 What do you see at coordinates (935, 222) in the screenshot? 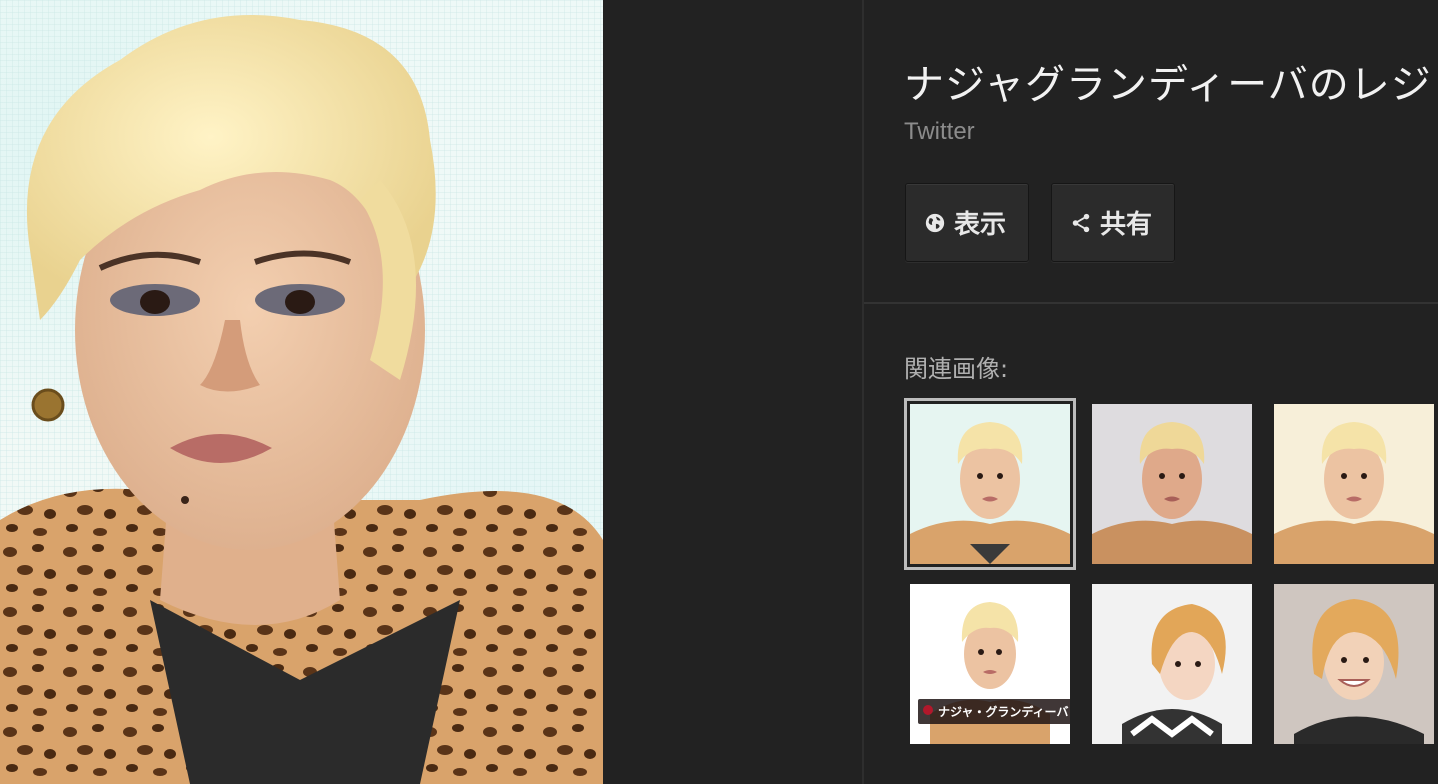
I see `globe-icon` at bounding box center [935, 222].